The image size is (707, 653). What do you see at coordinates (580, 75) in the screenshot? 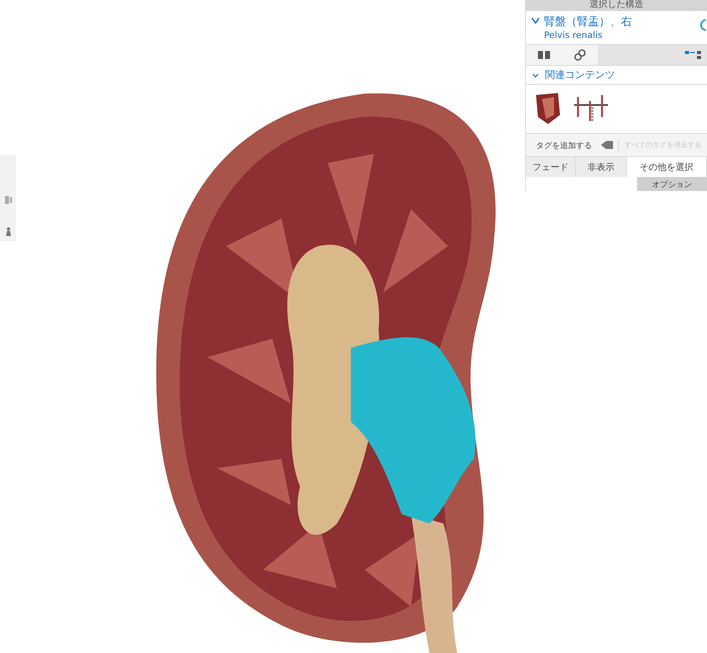
I see `section-title: 関連コンテンツ` at bounding box center [580, 75].